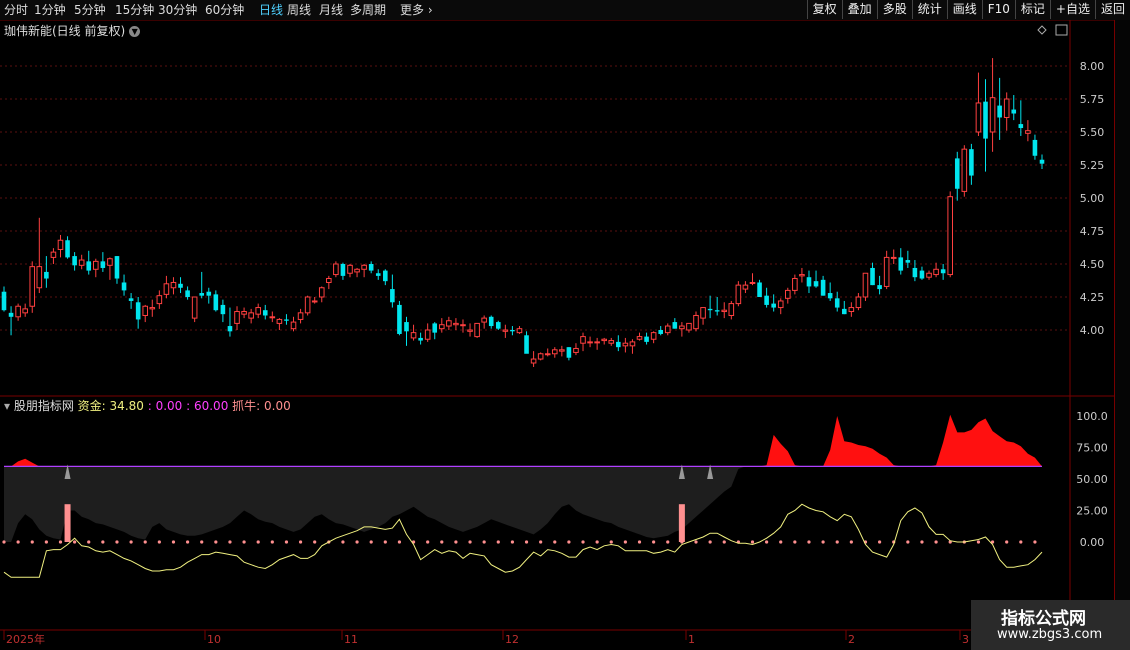 This screenshot has width=1130, height=650. I want to click on period-tab-2: 5分钟, so click(90, 10).